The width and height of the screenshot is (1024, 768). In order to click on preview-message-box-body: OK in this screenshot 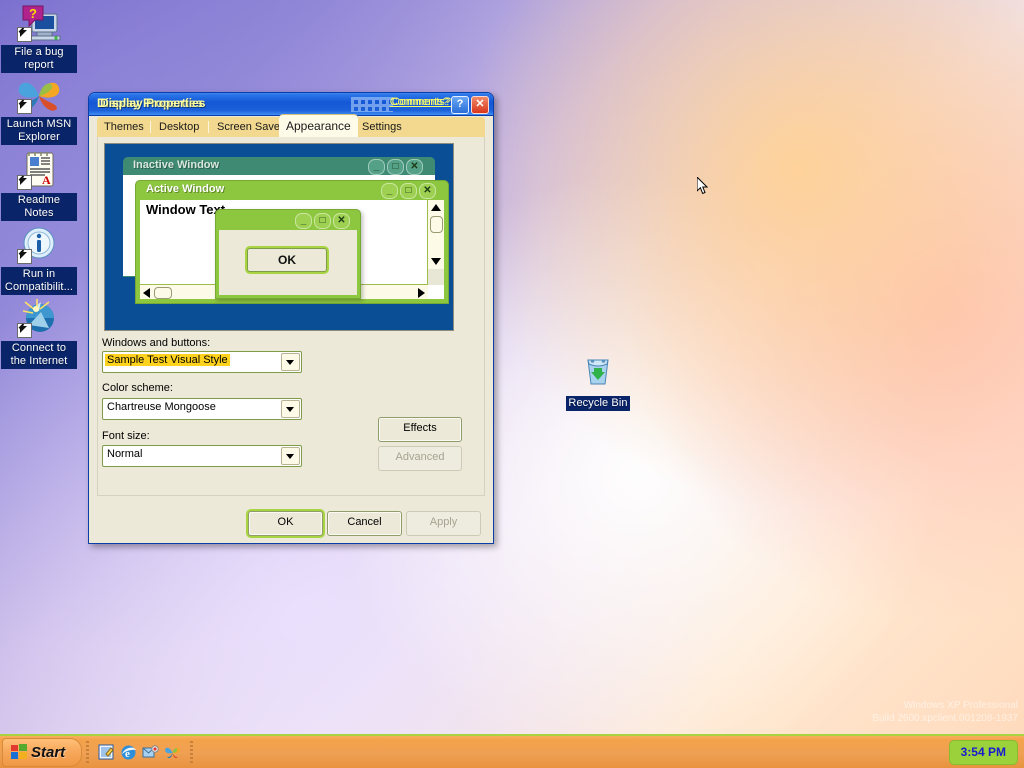, I will do `click(288, 262)`.